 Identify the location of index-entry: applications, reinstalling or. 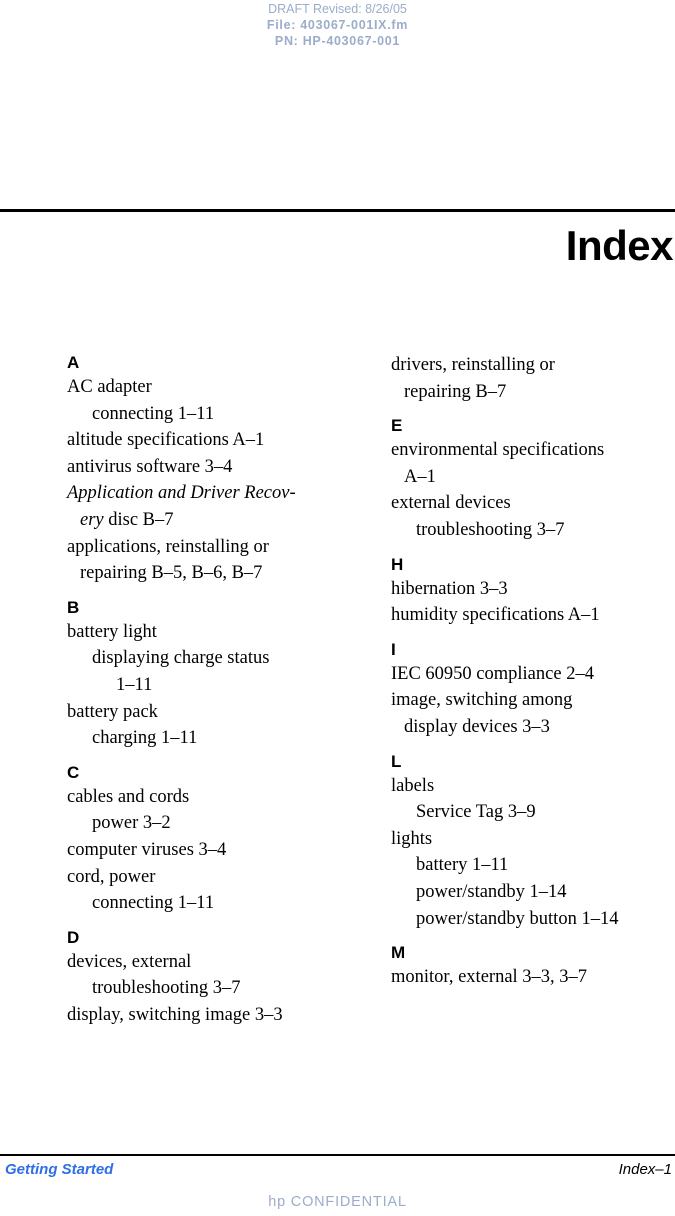
(168, 546).